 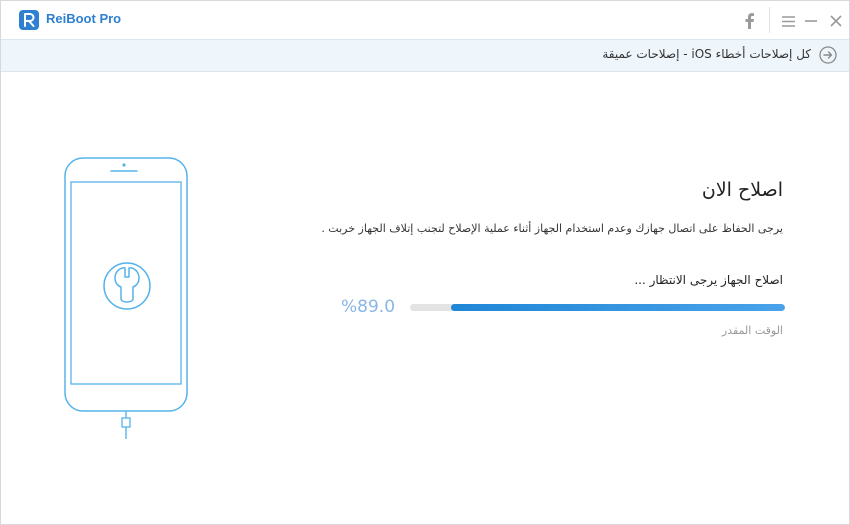 What do you see at coordinates (425, 20) in the screenshot?
I see `title-bar: ReiBoot Pro` at bounding box center [425, 20].